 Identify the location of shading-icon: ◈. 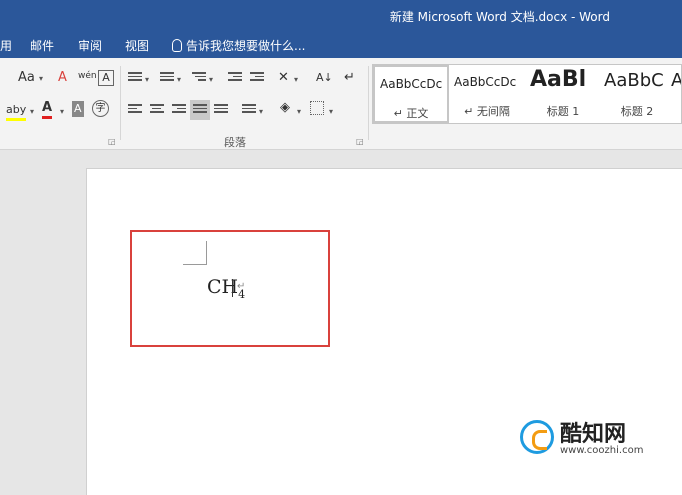
(285, 108).